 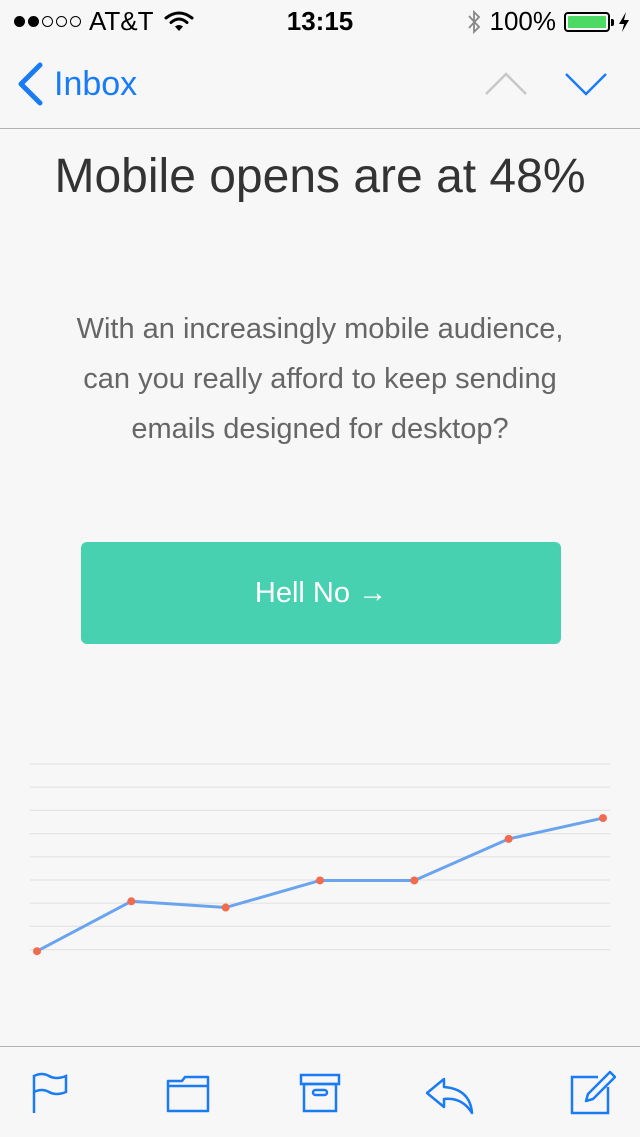 What do you see at coordinates (506, 84) in the screenshot?
I see `previous-message-icon` at bounding box center [506, 84].